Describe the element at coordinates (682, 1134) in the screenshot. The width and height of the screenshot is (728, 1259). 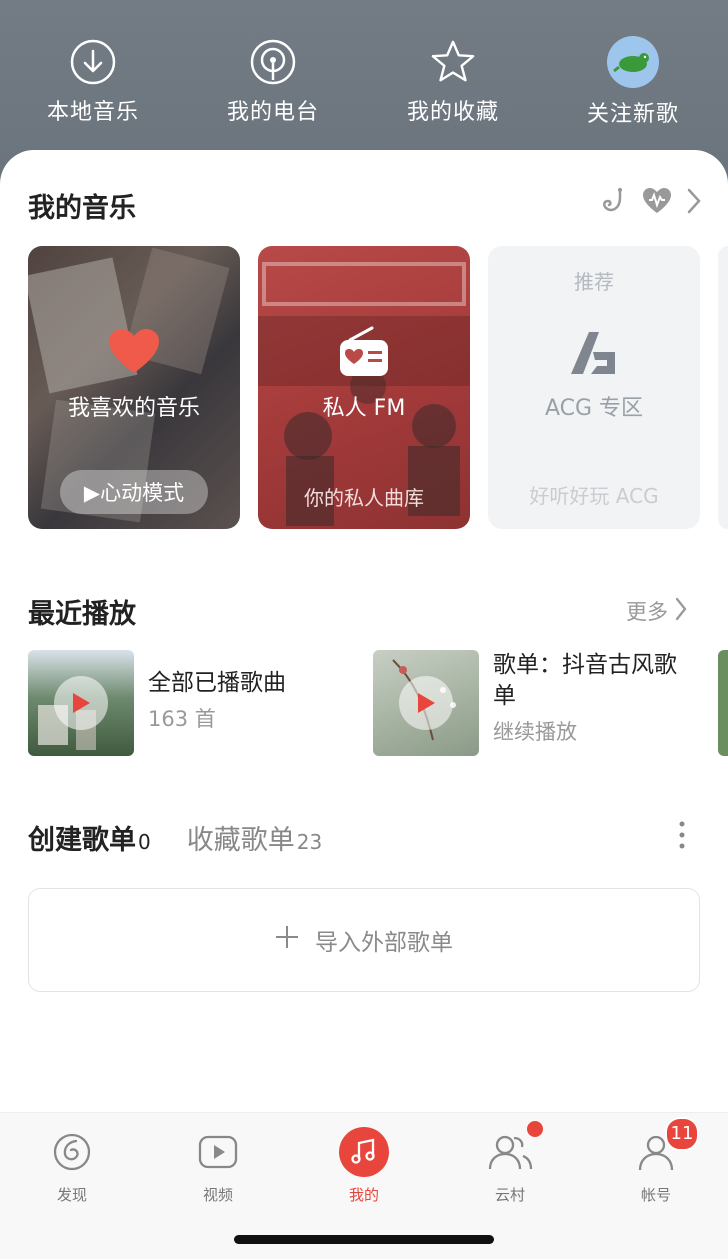
I see `account-badge: 11` at that location.